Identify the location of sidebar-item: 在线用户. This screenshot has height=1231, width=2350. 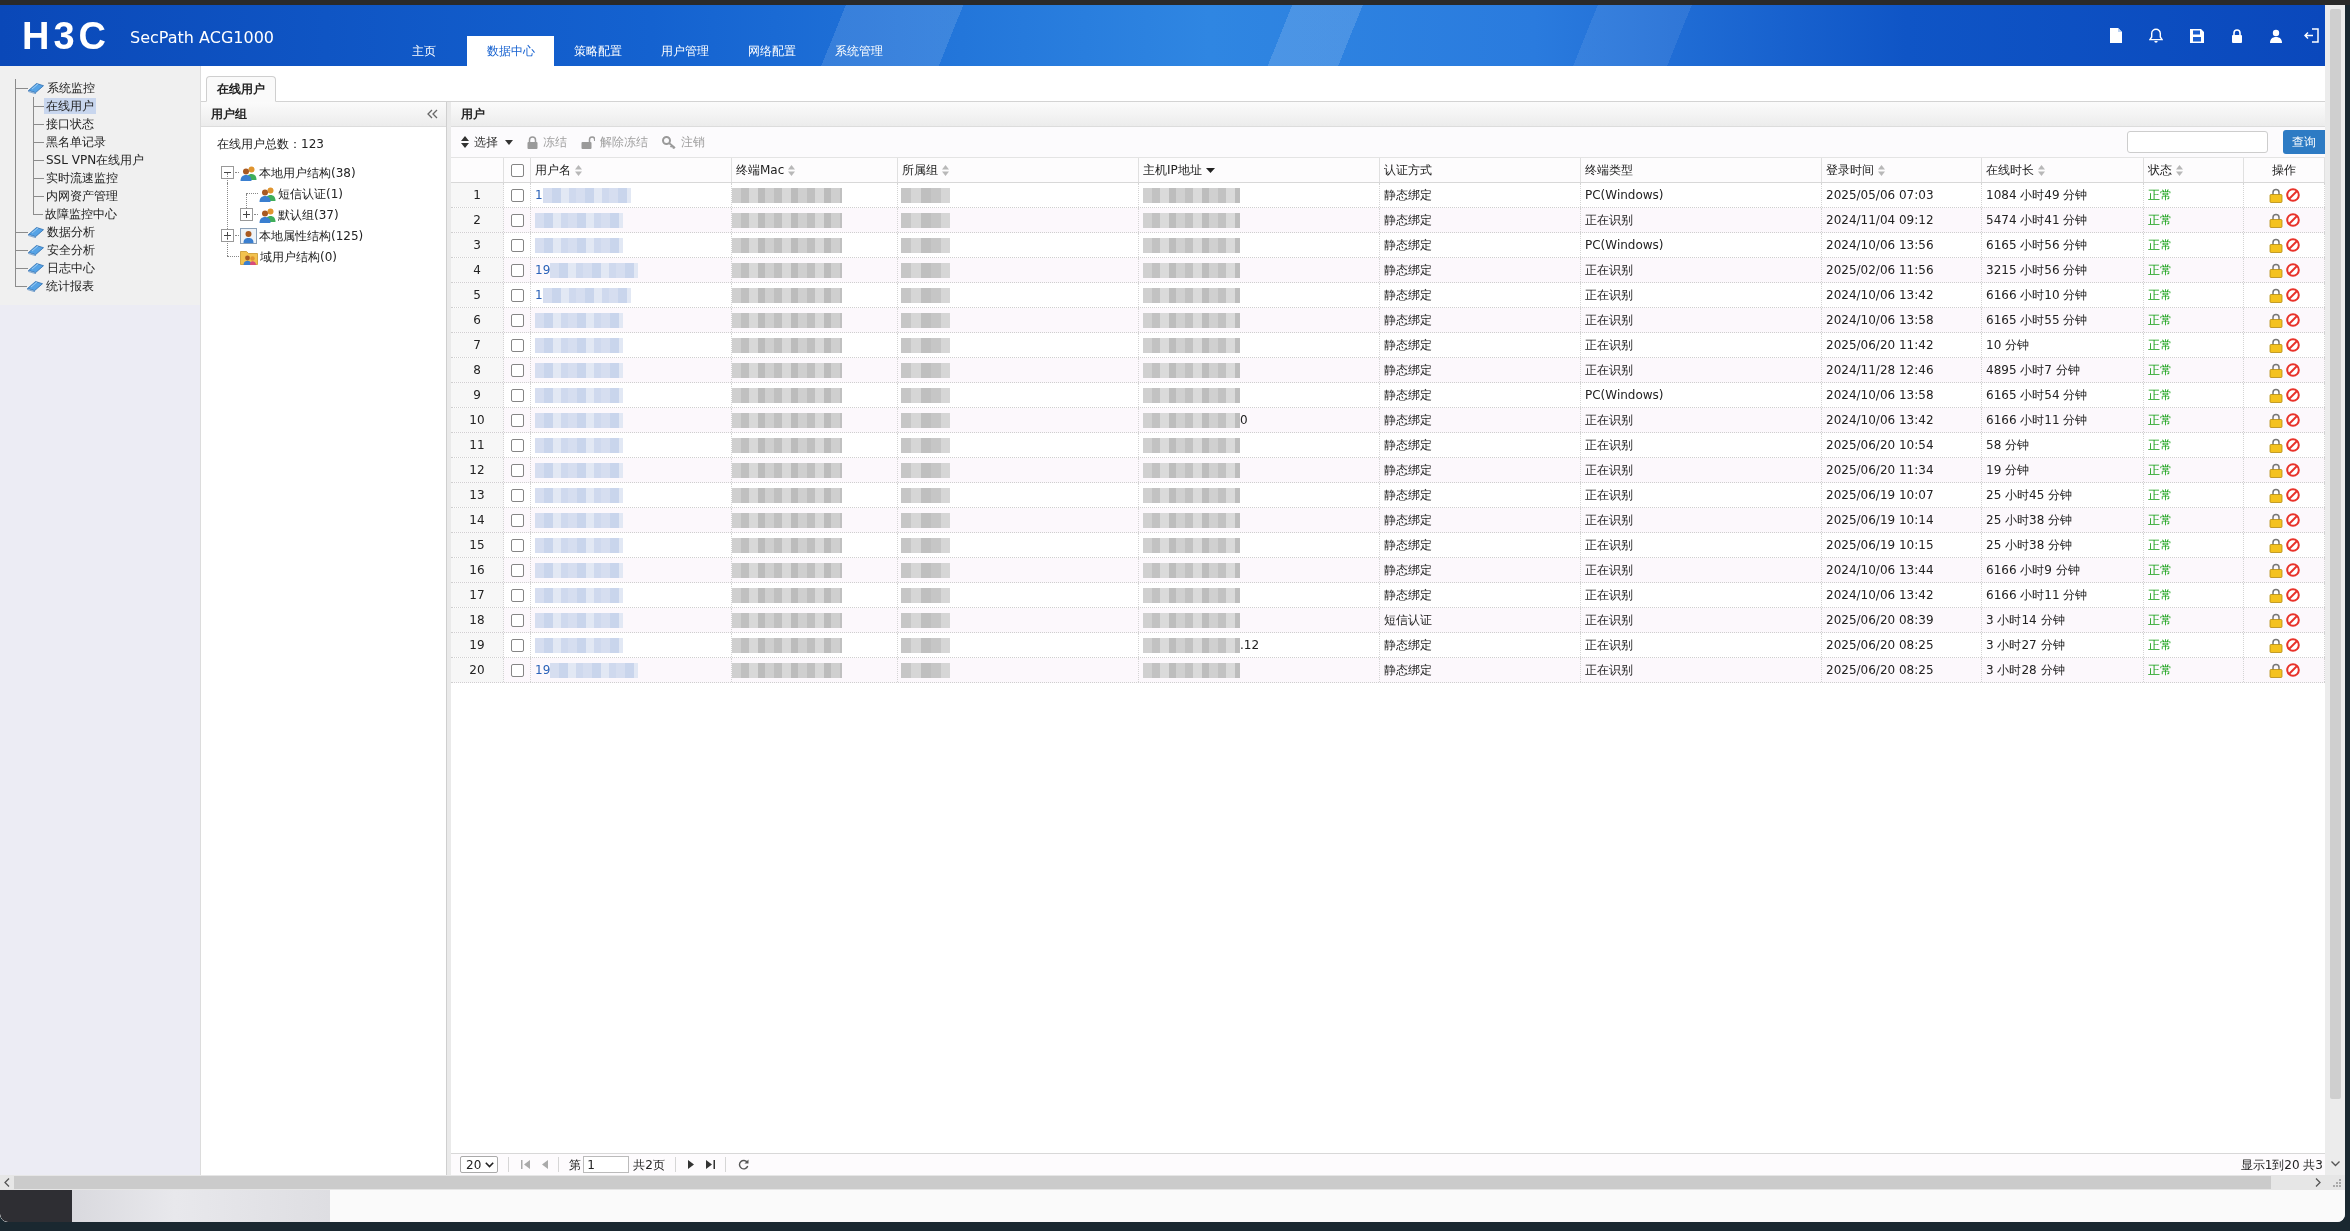
(70, 106).